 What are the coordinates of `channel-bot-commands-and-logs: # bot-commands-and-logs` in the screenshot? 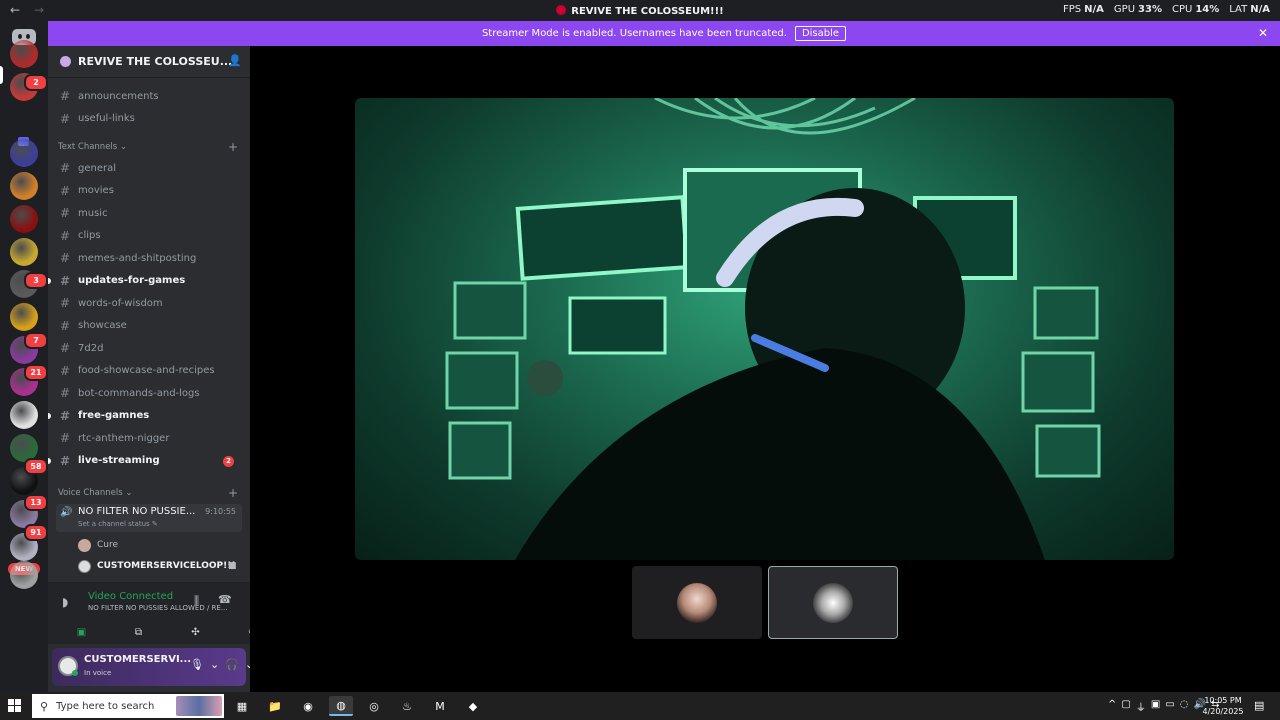 It's located at (149, 393).